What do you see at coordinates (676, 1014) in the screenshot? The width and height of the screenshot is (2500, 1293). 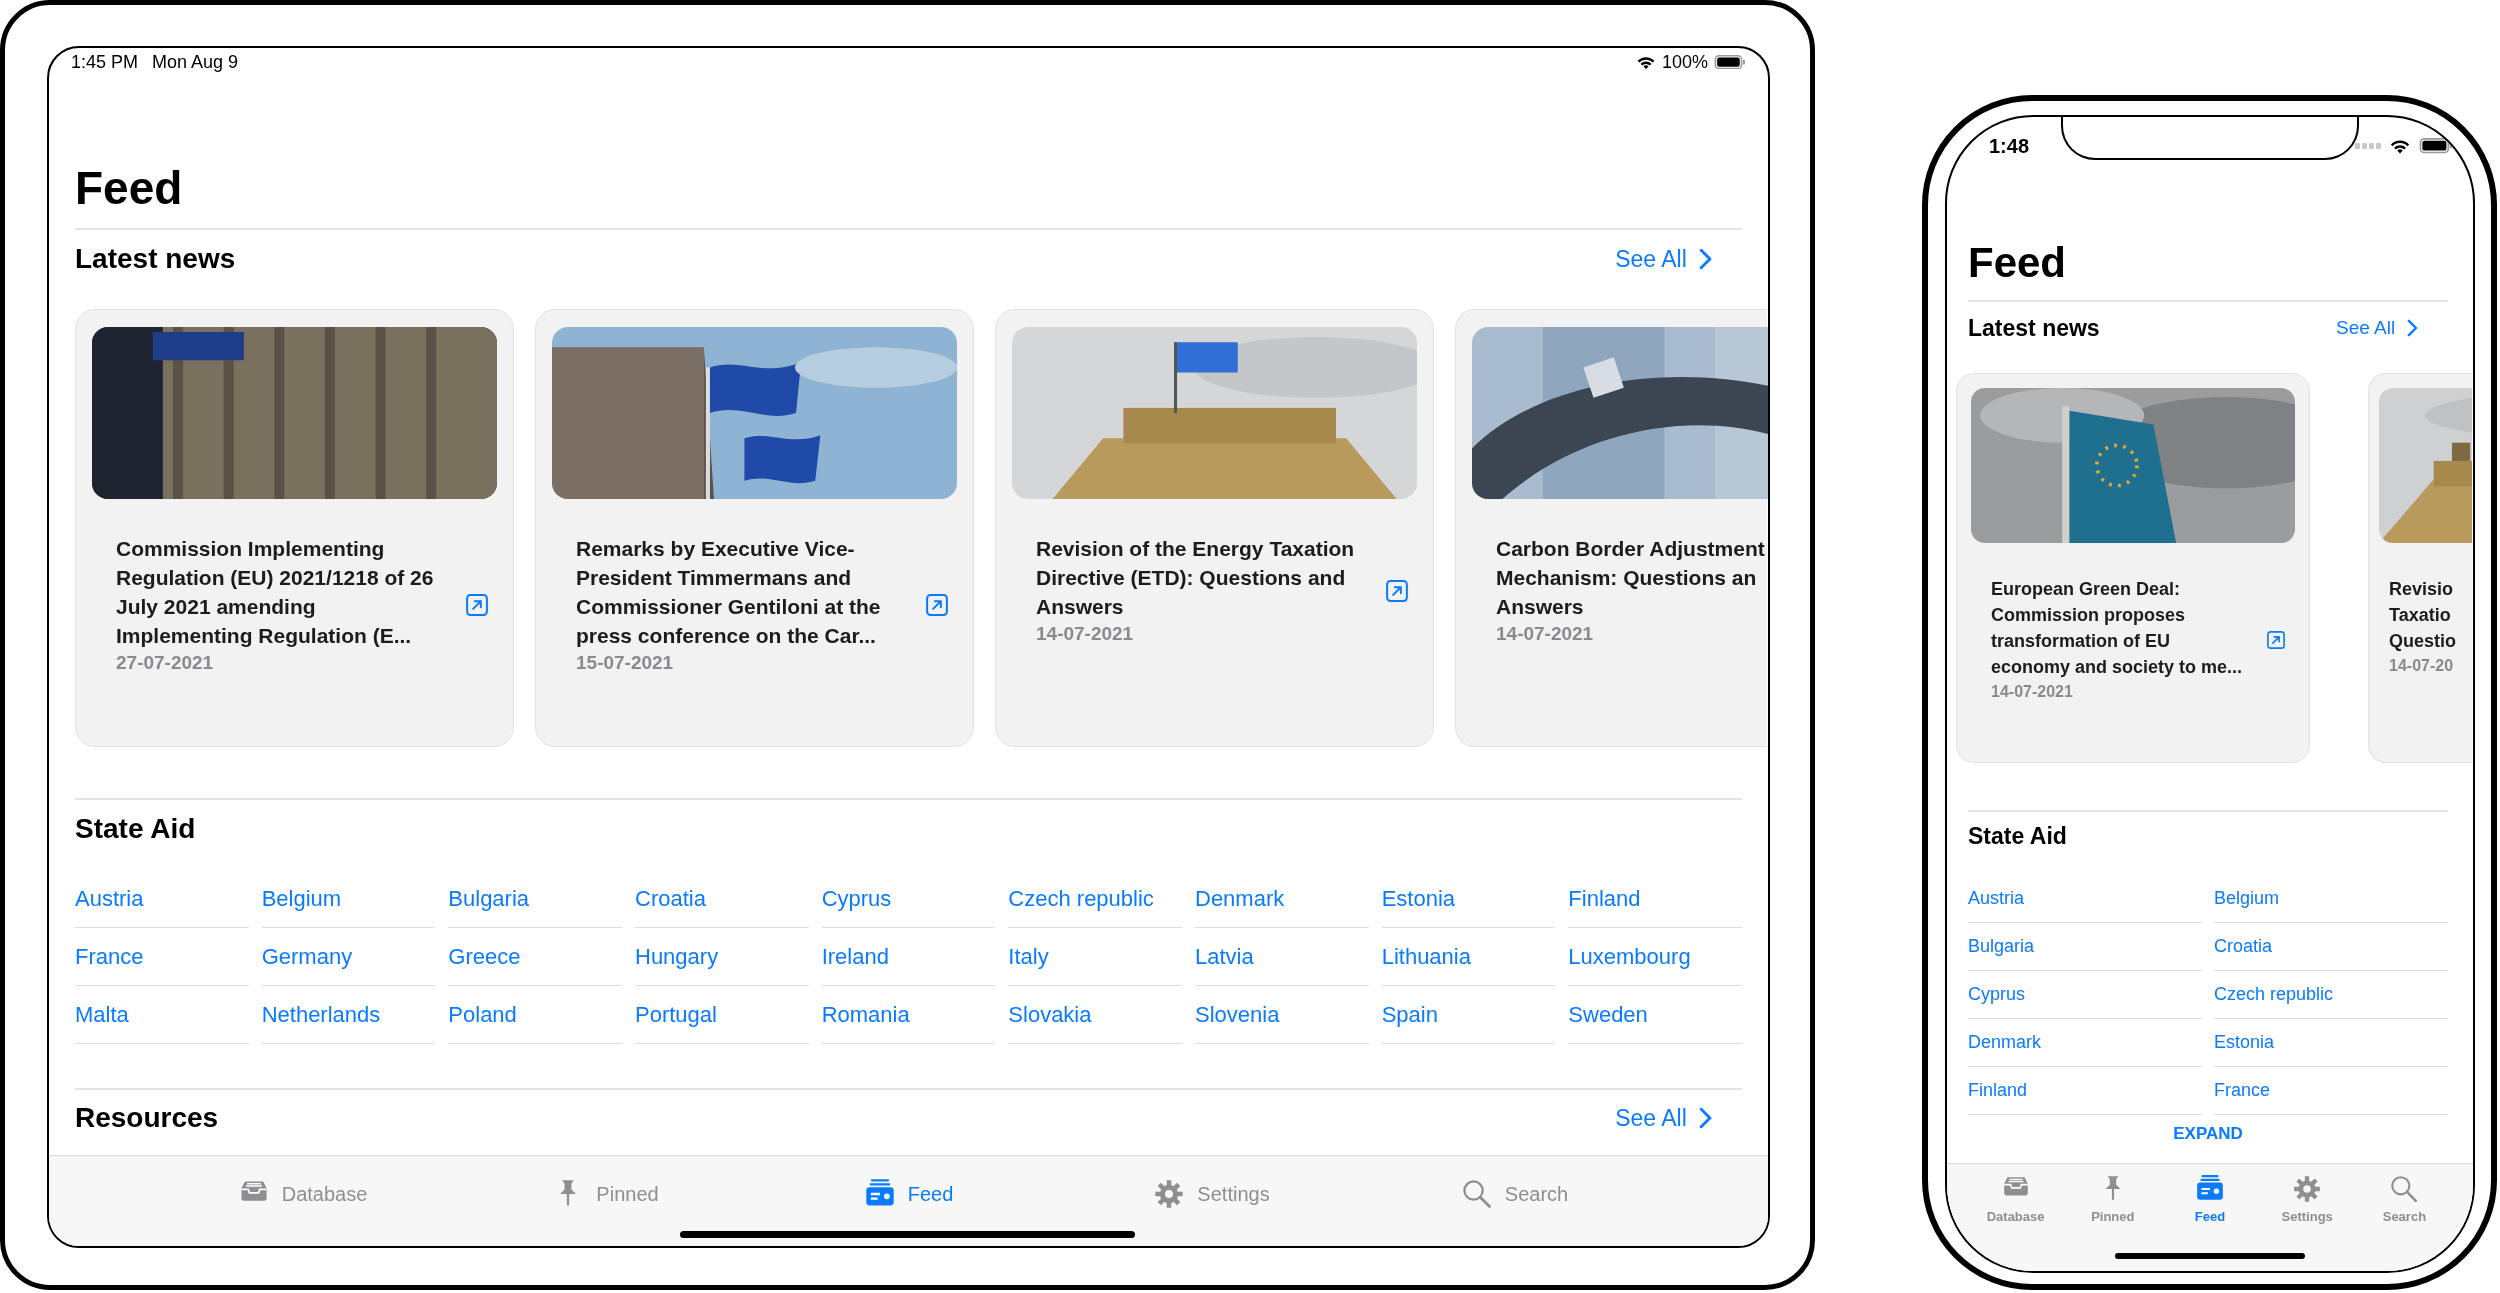 I see `country-link: Portugal` at bounding box center [676, 1014].